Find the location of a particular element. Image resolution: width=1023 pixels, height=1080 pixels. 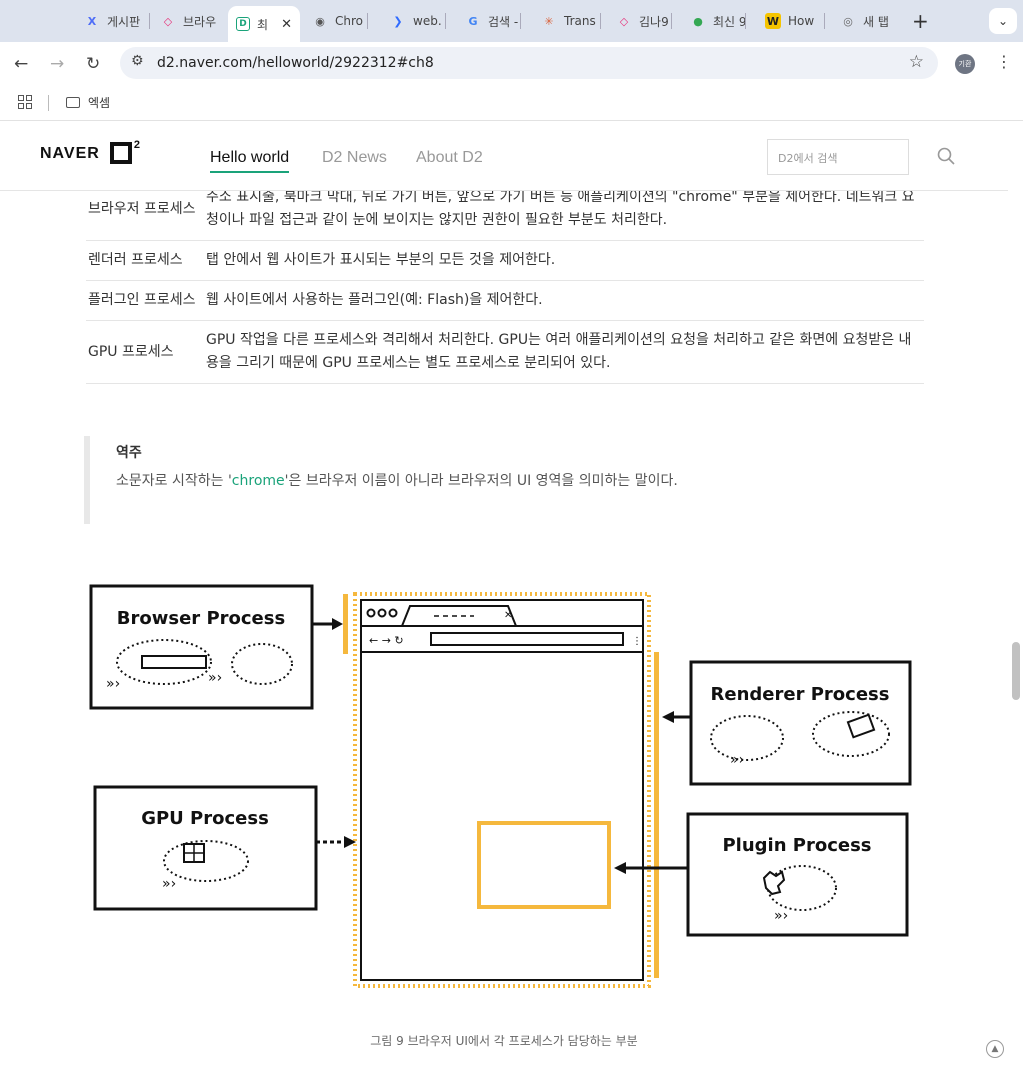

chrome-icon: ● is located at coordinates (698, 21).